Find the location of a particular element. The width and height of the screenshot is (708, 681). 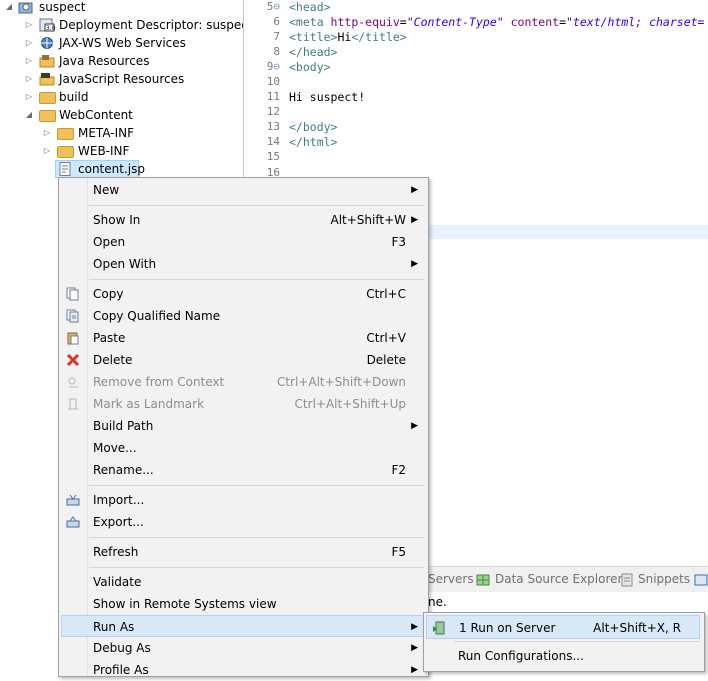

deployment-descriptor-icon: 3.0 is located at coordinates (47, 25).